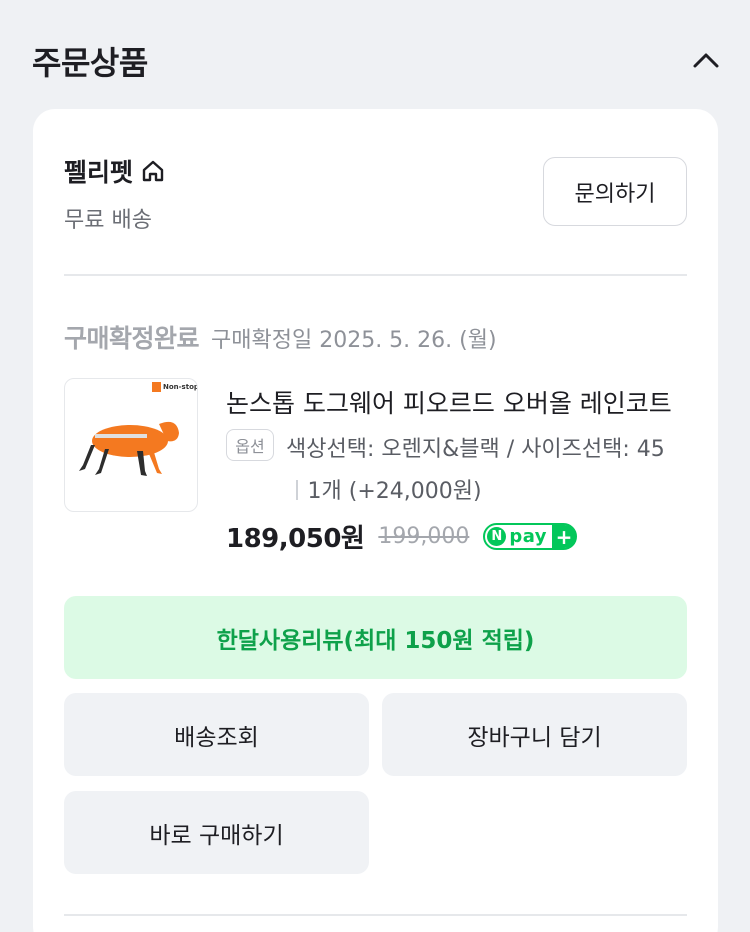  I want to click on confirm-date: 구매확정일 2025. 5. 26. (월), so click(354, 340).